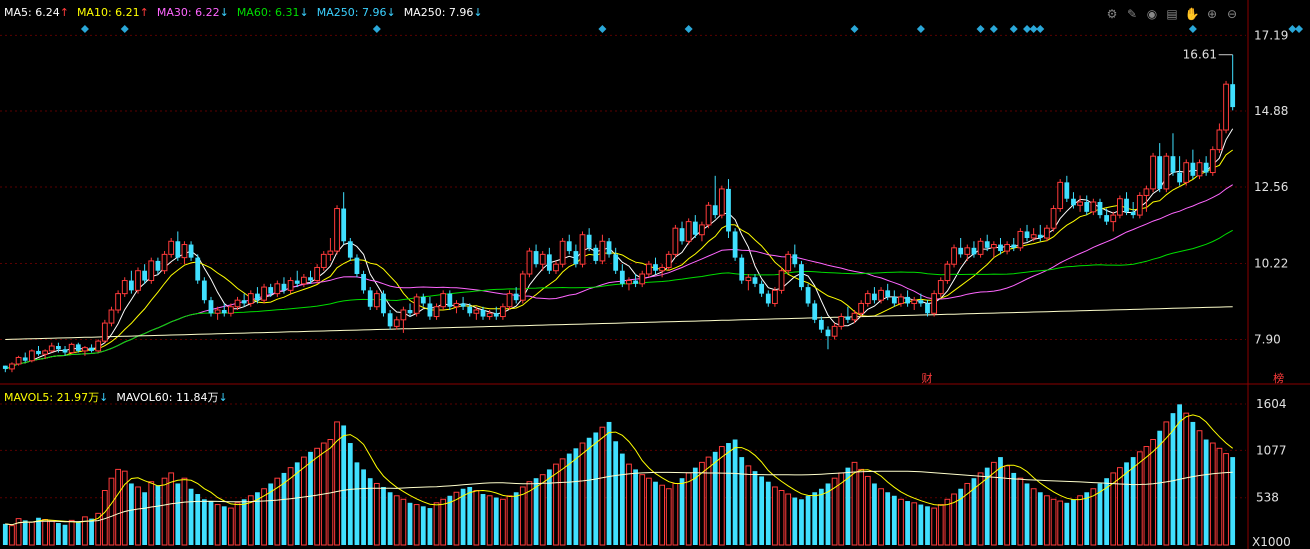 The height and width of the screenshot is (549, 1310). I want to click on store-icon: ▤, so click(1172, 14).